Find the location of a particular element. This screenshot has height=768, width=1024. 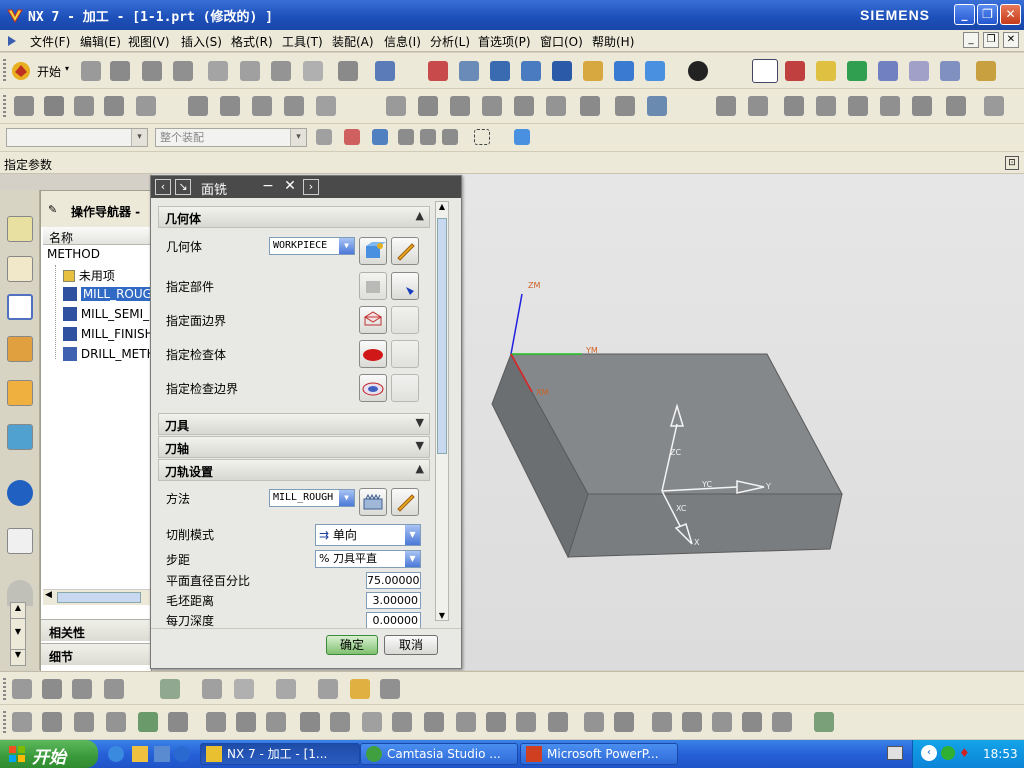

paste-icon is located at coordinates (281, 71).